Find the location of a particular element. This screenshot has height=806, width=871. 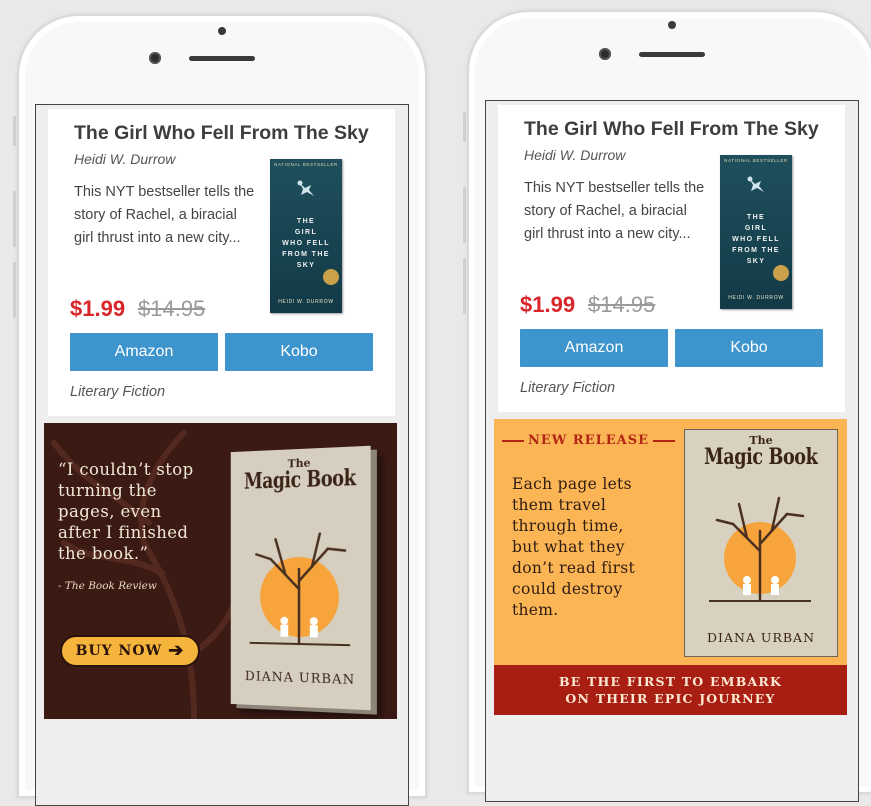

tag-line-left is located at coordinates (513, 440).